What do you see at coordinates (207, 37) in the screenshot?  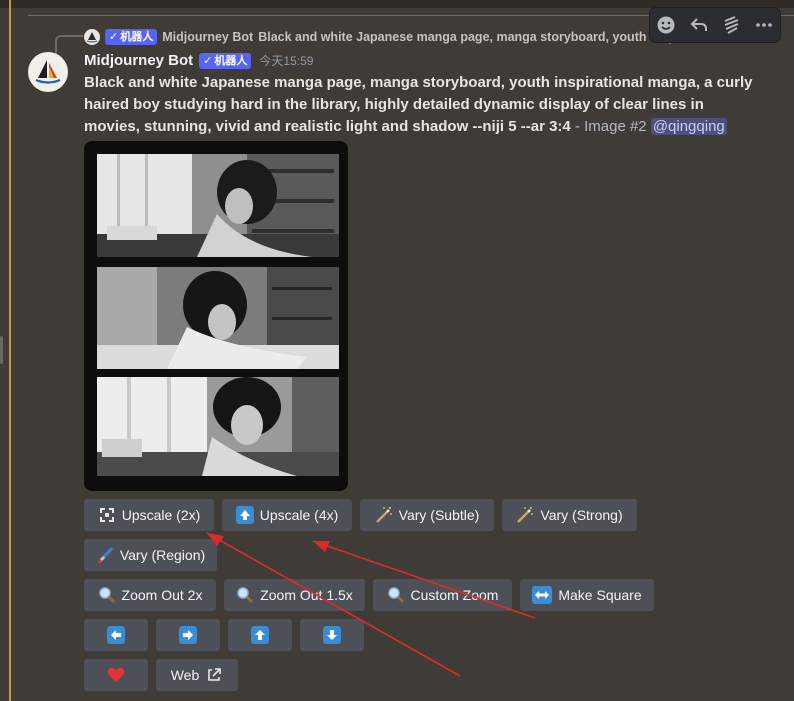 I see `reply-author: Midjourney Bot` at bounding box center [207, 37].